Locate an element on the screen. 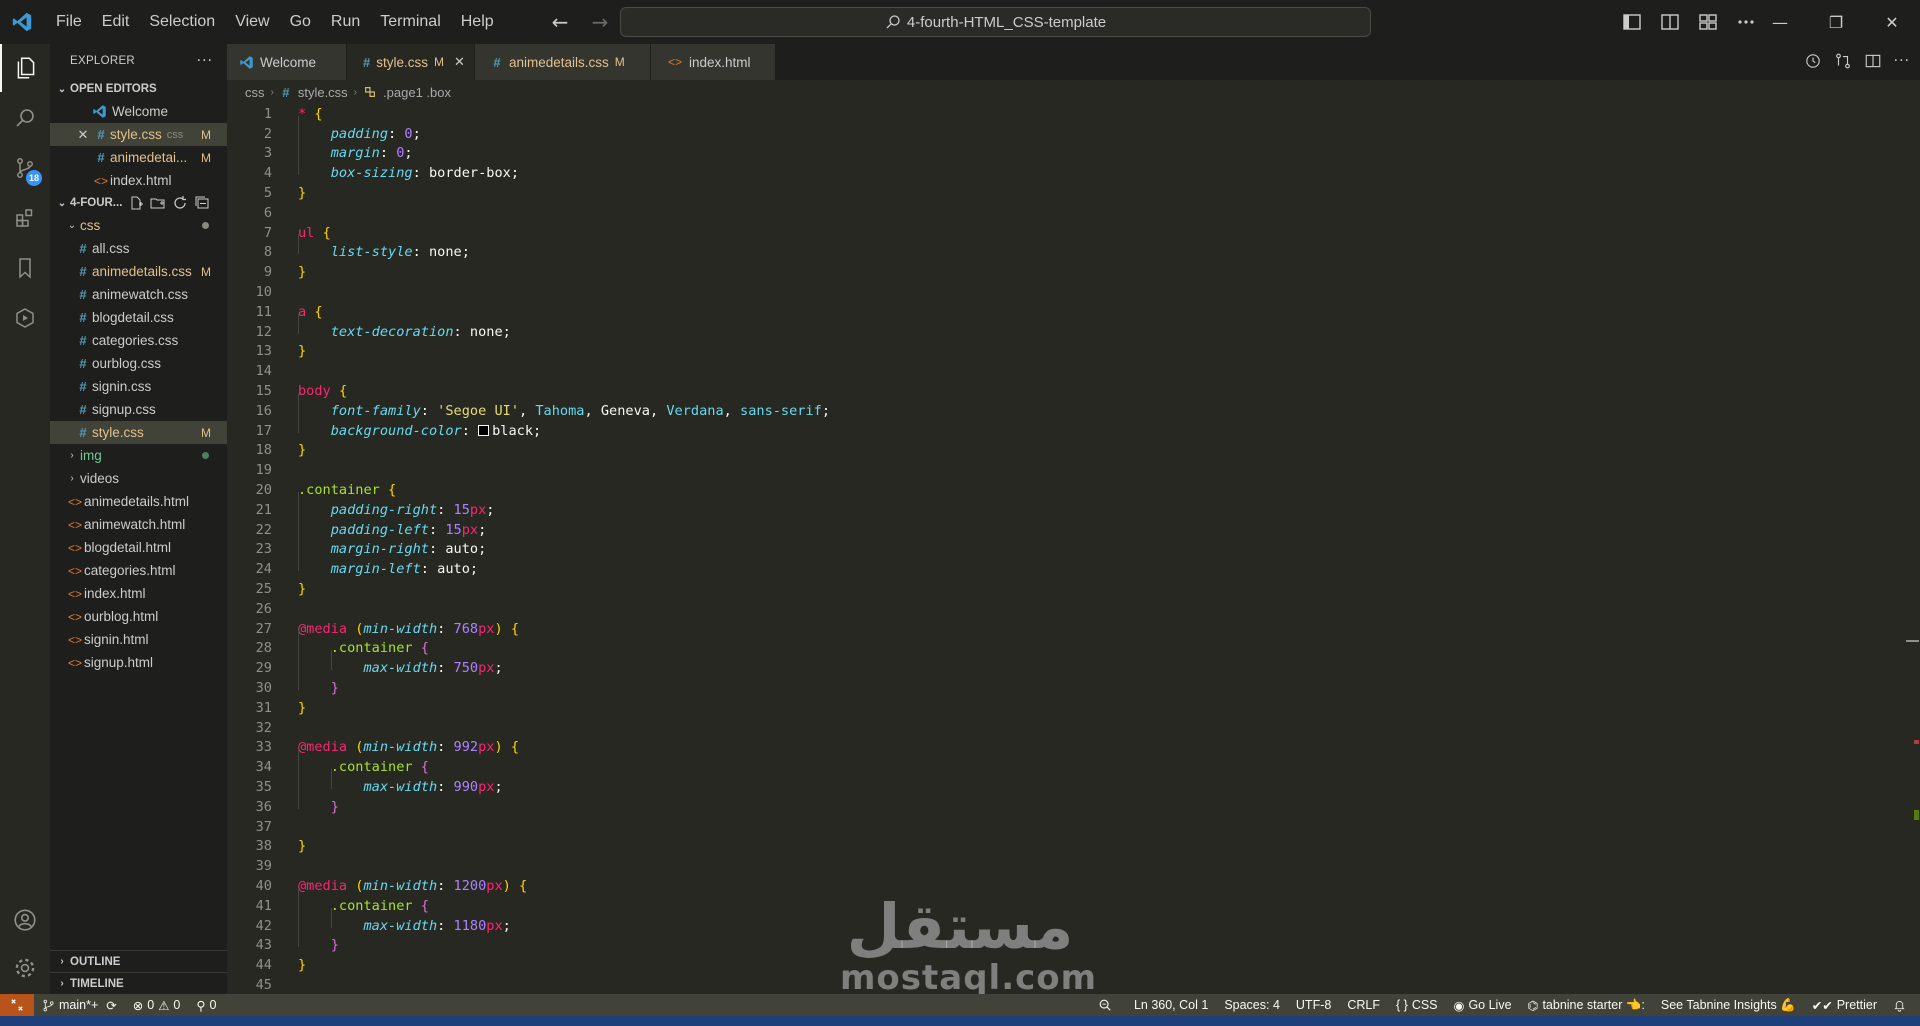  minimize-icon: — is located at coordinates (1780, 22).